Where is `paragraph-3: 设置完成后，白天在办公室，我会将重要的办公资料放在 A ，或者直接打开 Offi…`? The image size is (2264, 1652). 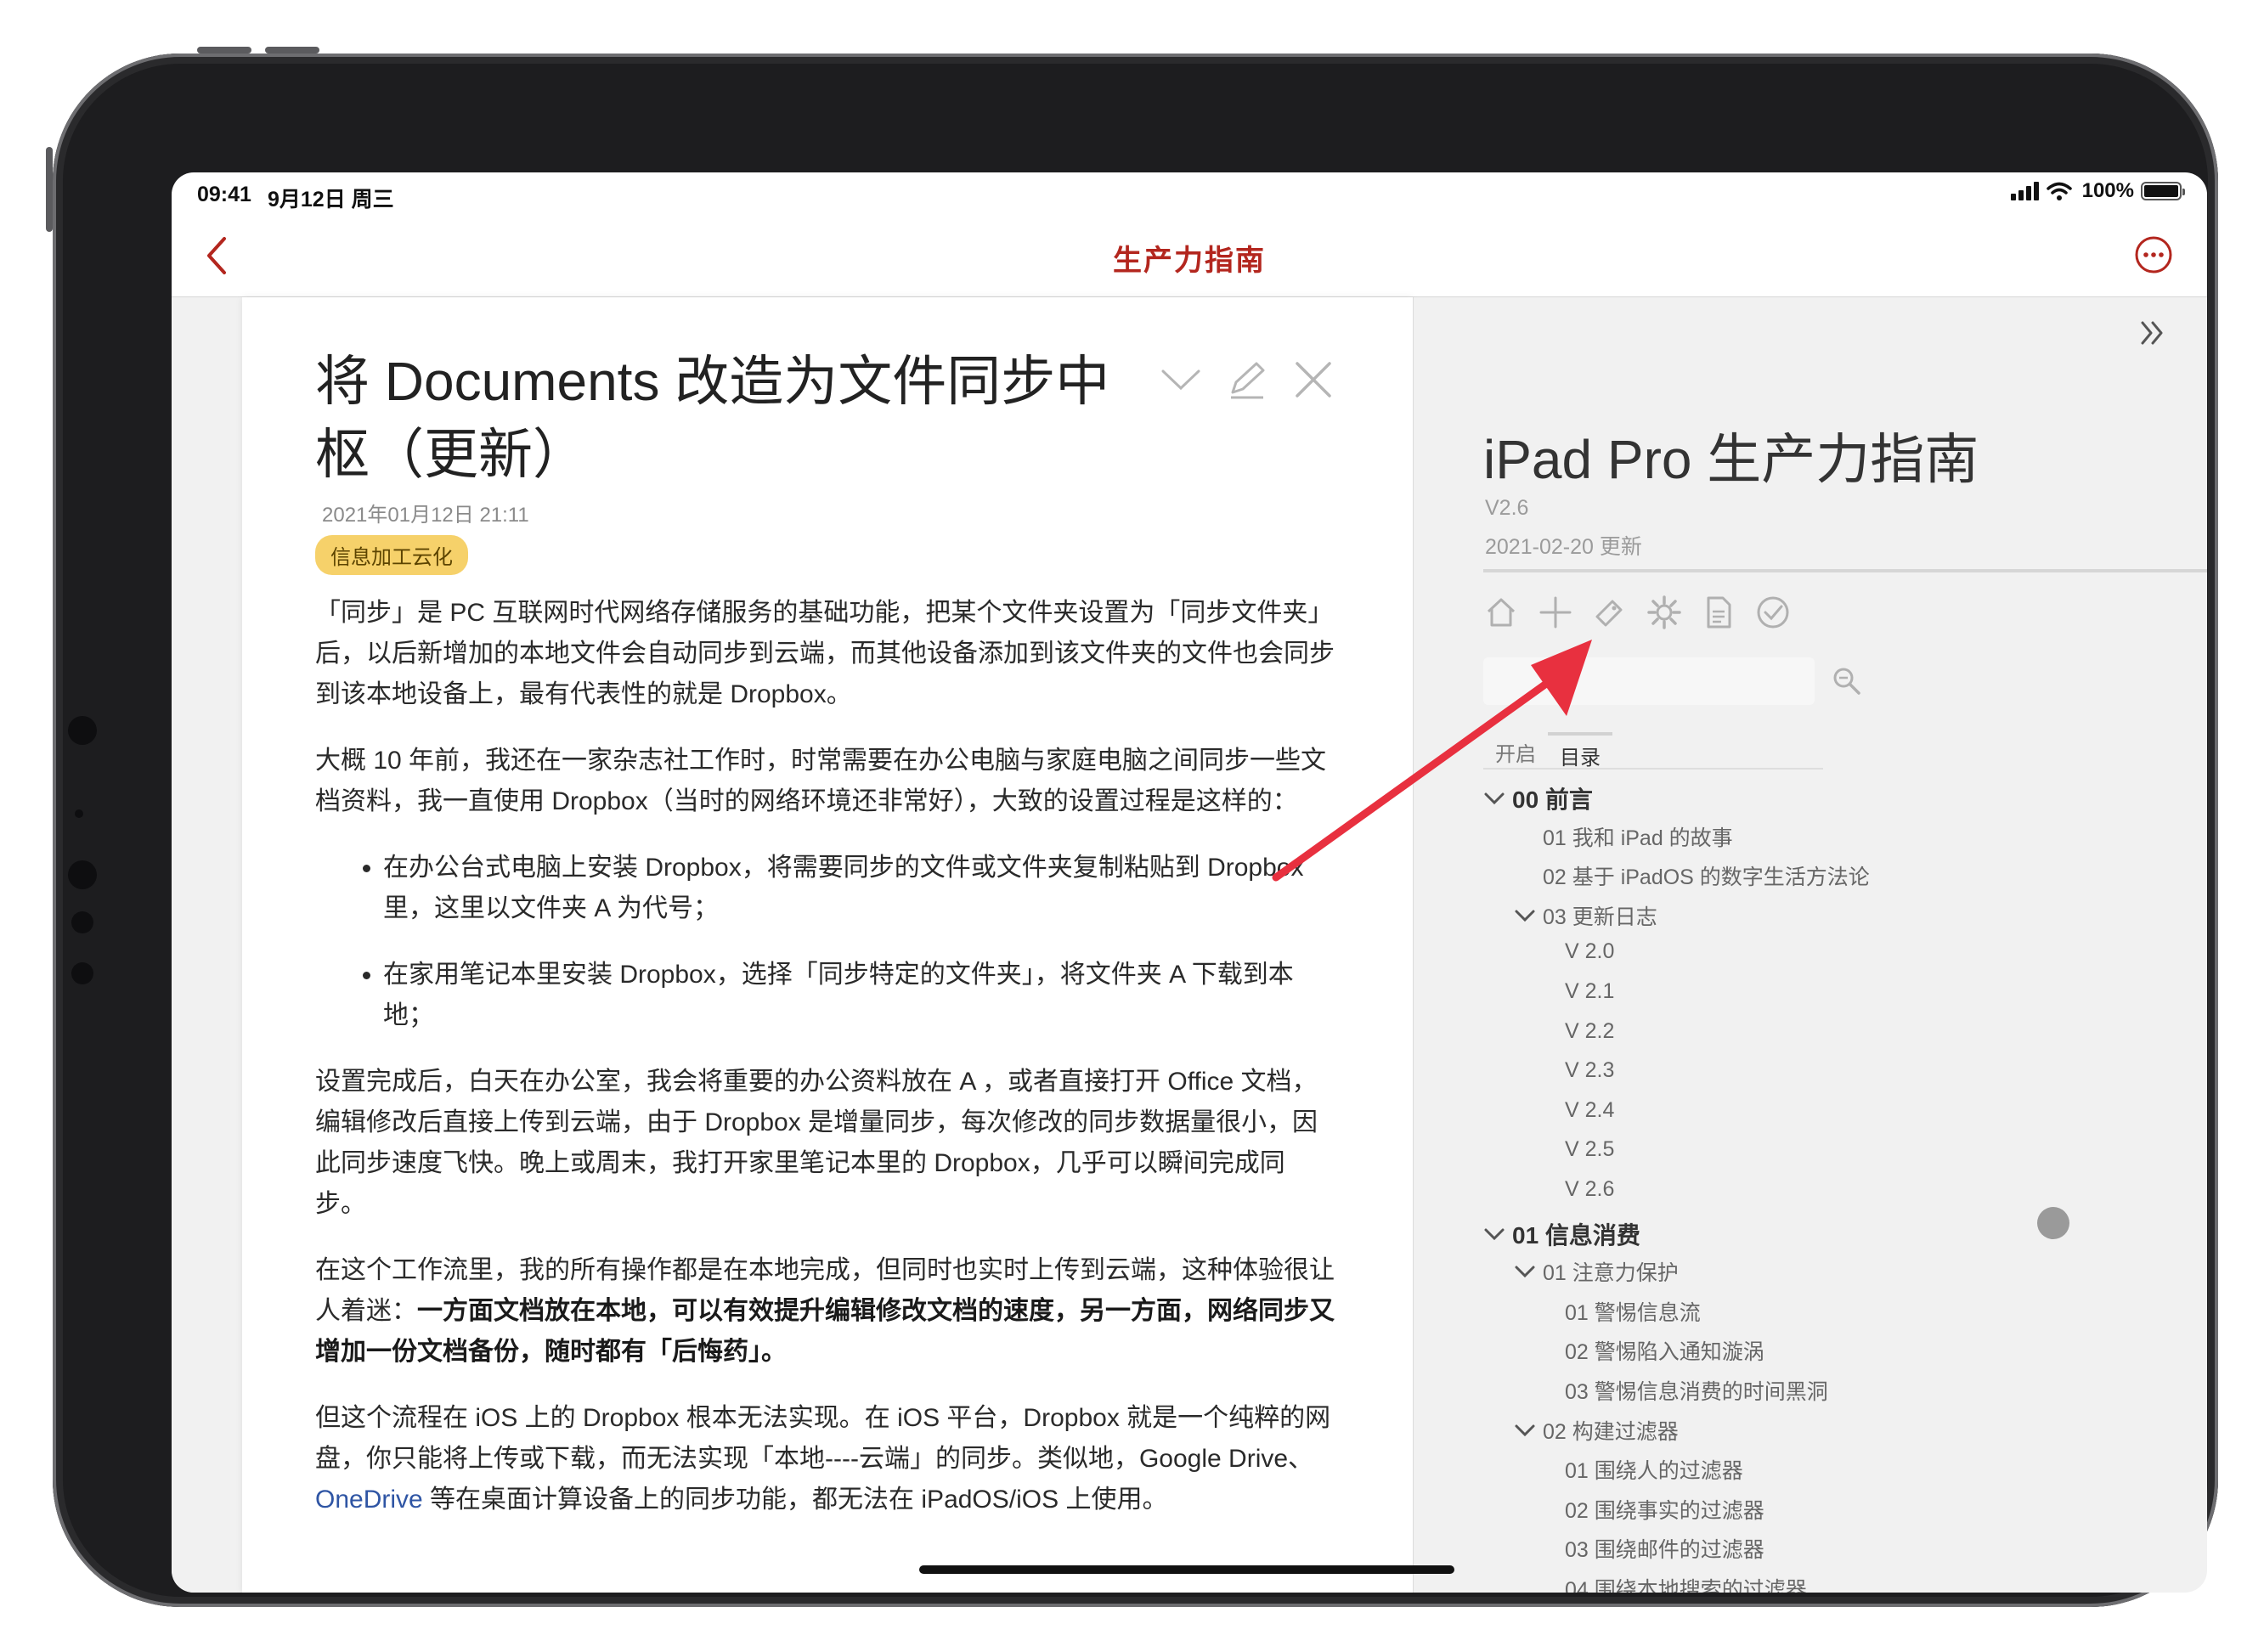
paragraph-3: 设置完成后，白天在办公室，我会将重要的办公资料放在 A ，或者直接打开 Offi… is located at coordinates (816, 1143).